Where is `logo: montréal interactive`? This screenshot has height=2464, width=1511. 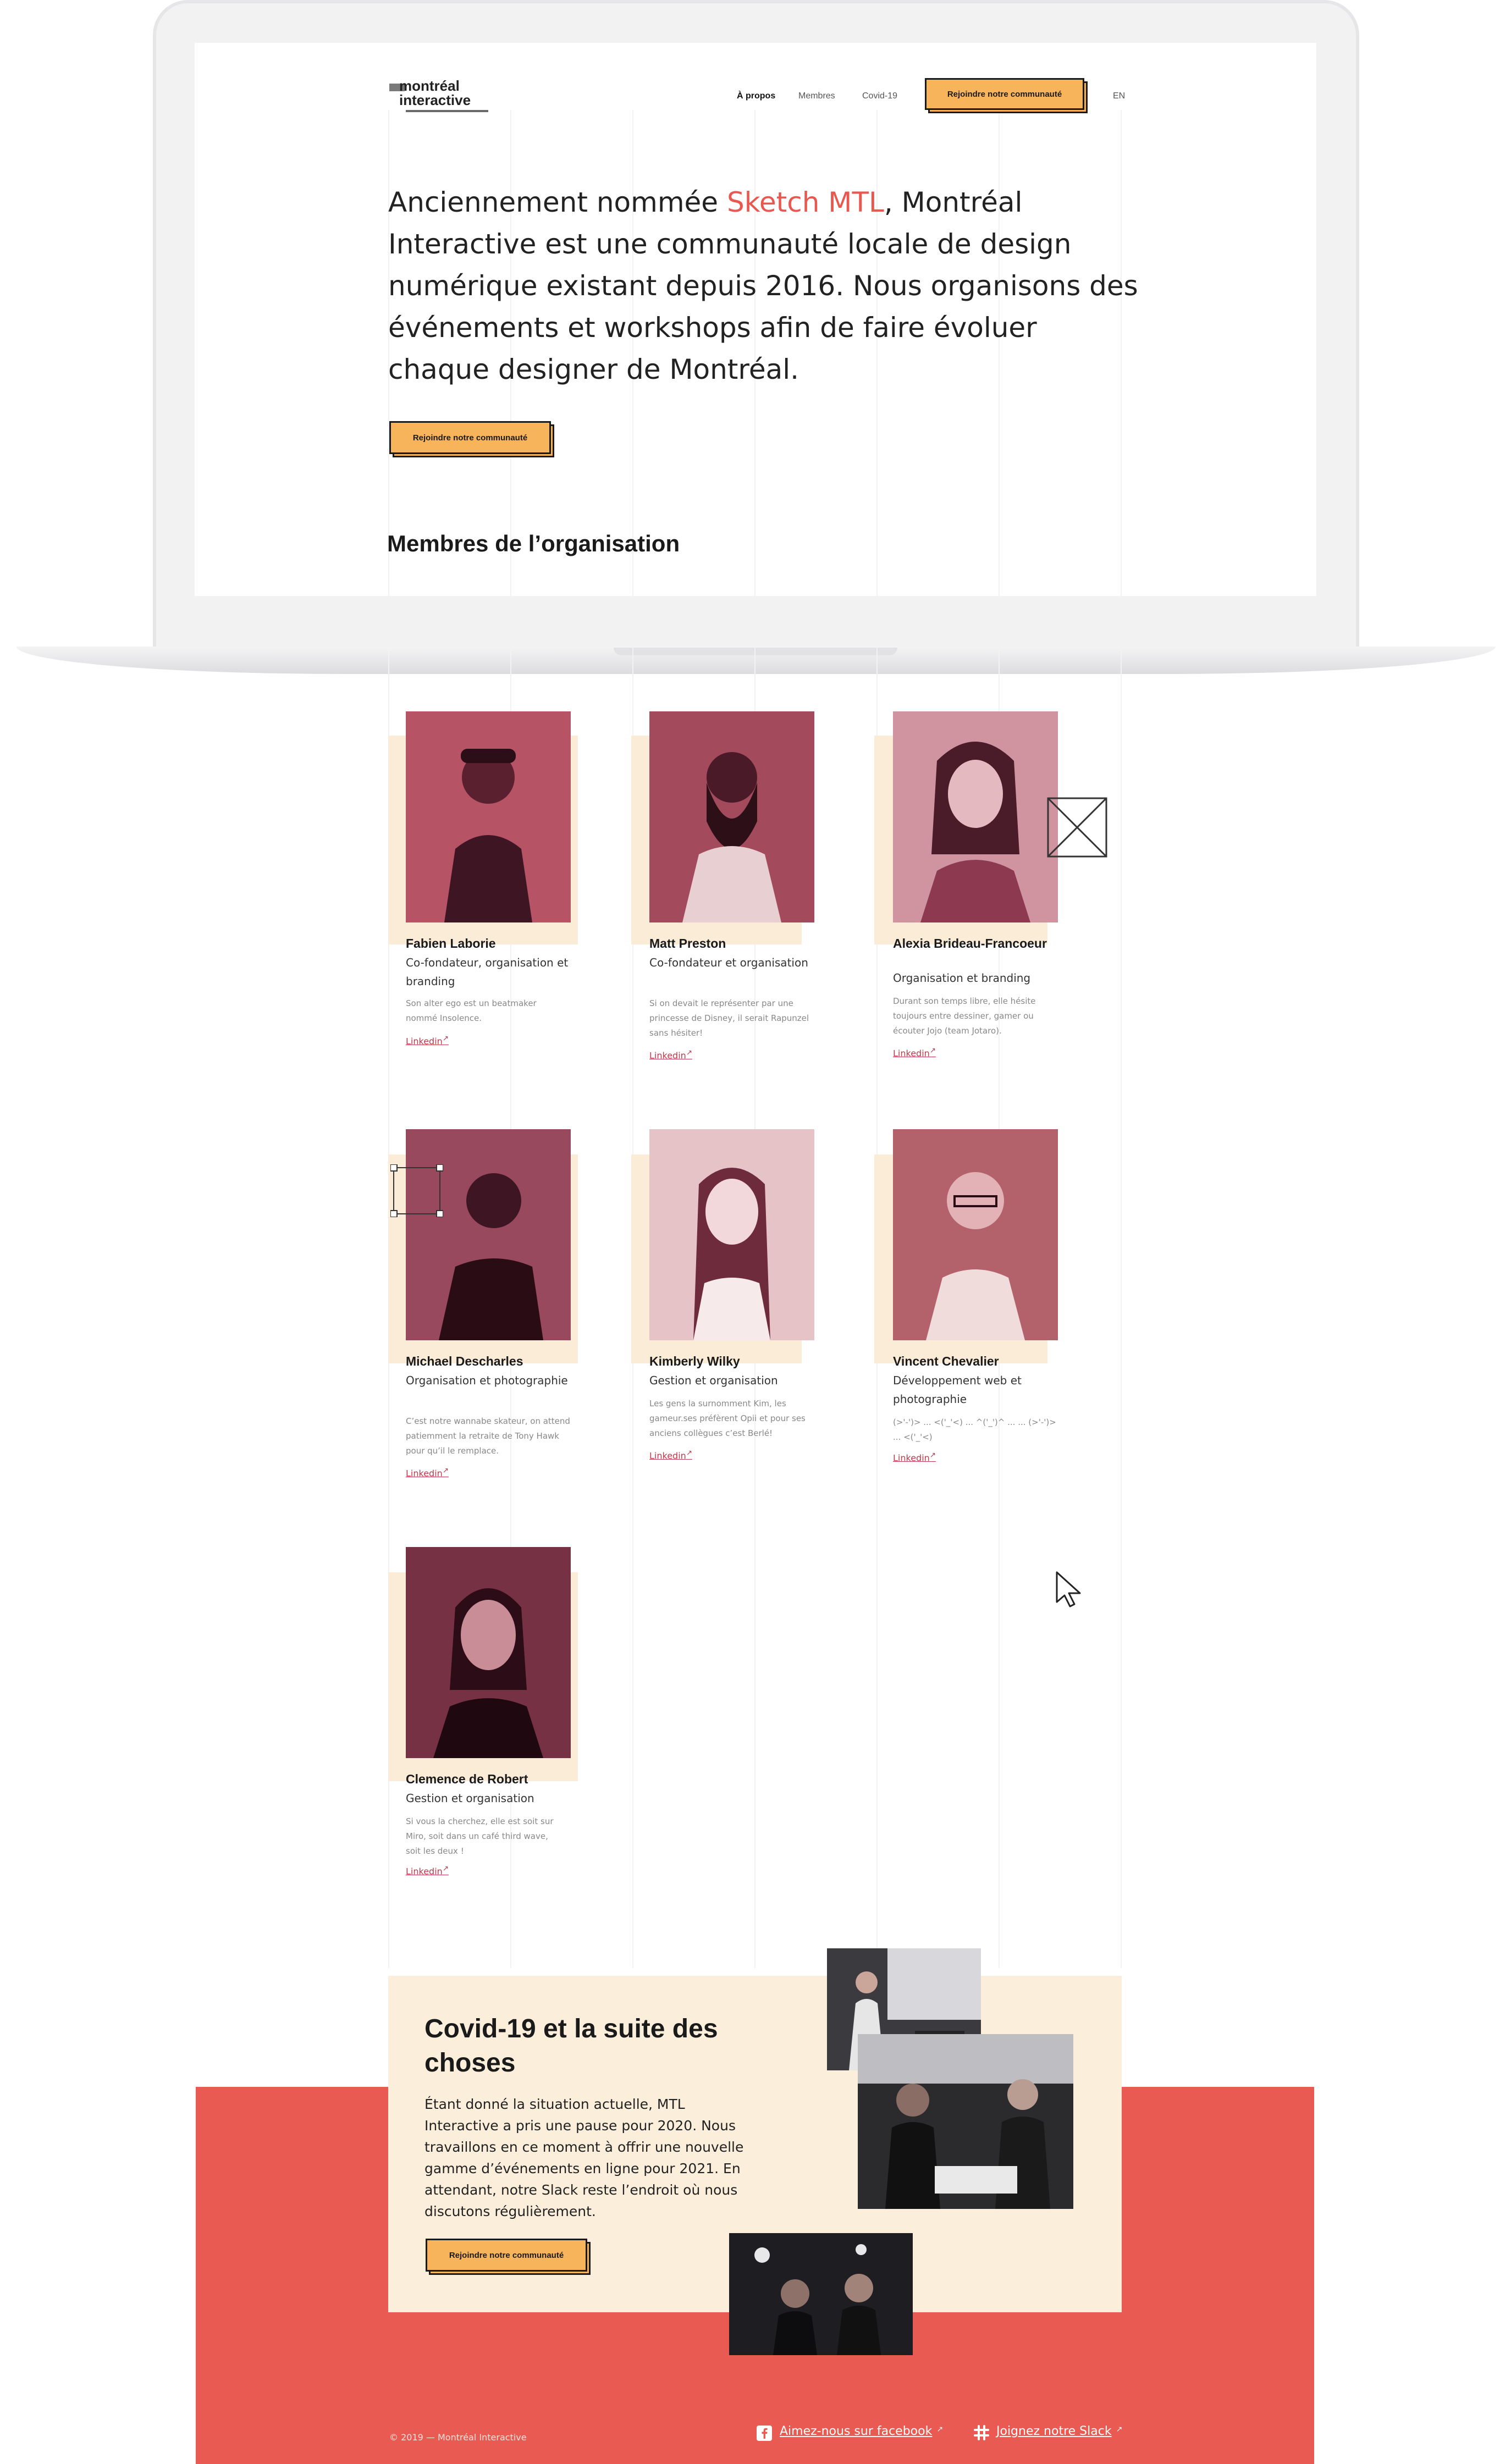 logo: montréal interactive is located at coordinates (447, 96).